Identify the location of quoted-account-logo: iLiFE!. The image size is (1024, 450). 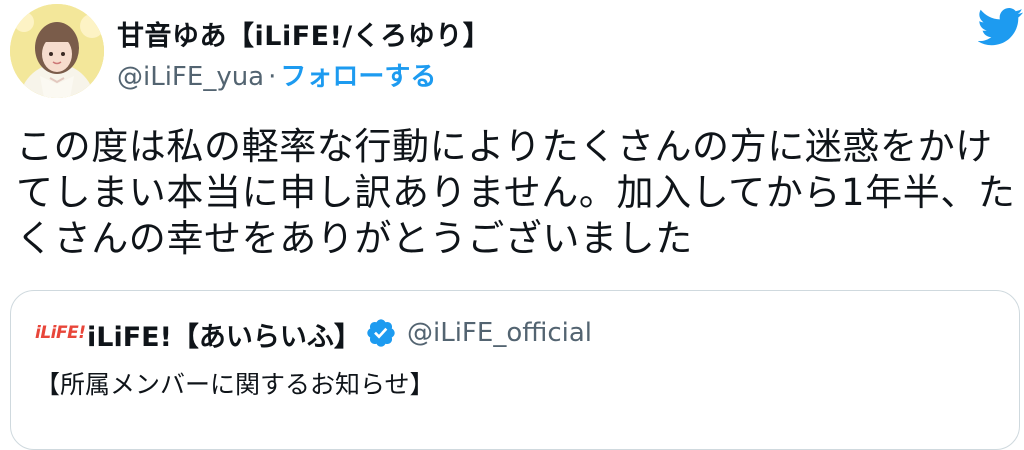
(60, 333).